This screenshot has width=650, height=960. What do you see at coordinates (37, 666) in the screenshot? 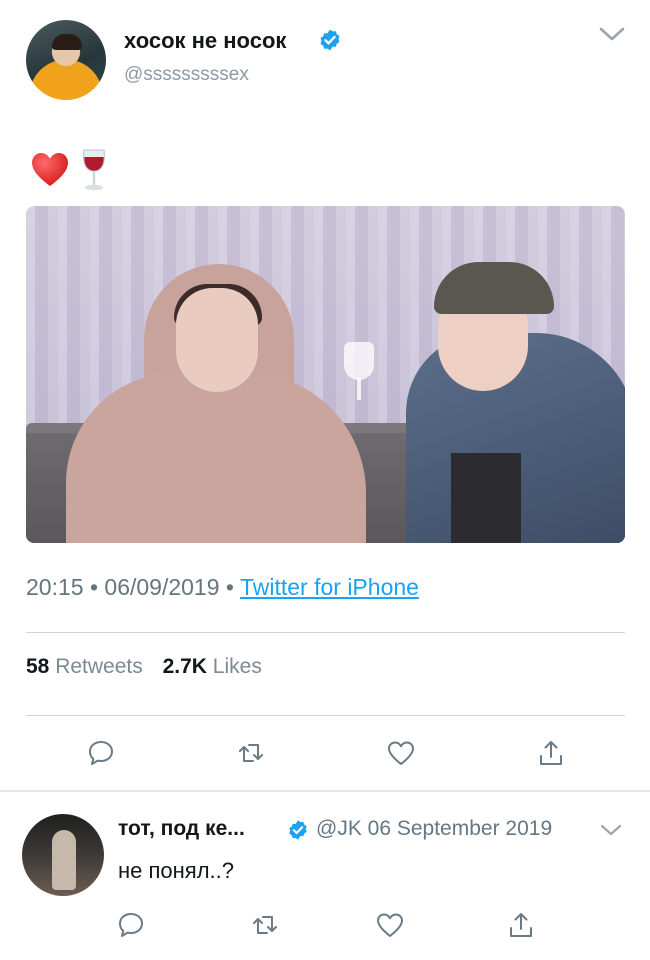
I see `retweets-count: 58` at bounding box center [37, 666].